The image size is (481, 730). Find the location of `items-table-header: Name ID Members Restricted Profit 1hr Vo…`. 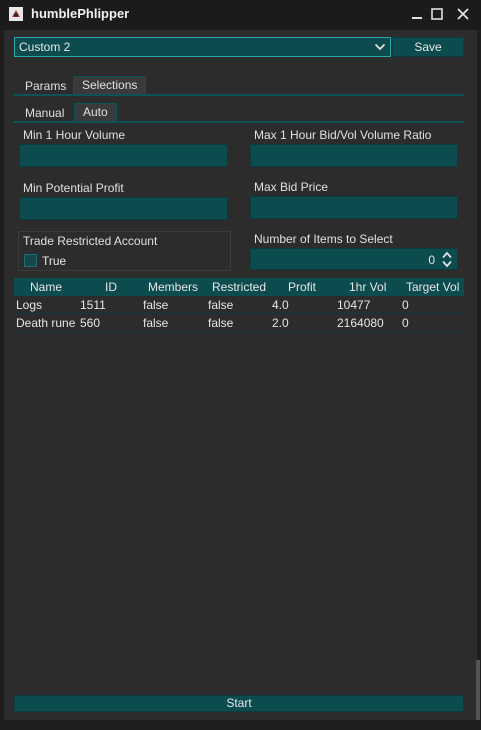

items-table-header: Name ID Members Restricted Profit 1hr Vo… is located at coordinates (239, 287).